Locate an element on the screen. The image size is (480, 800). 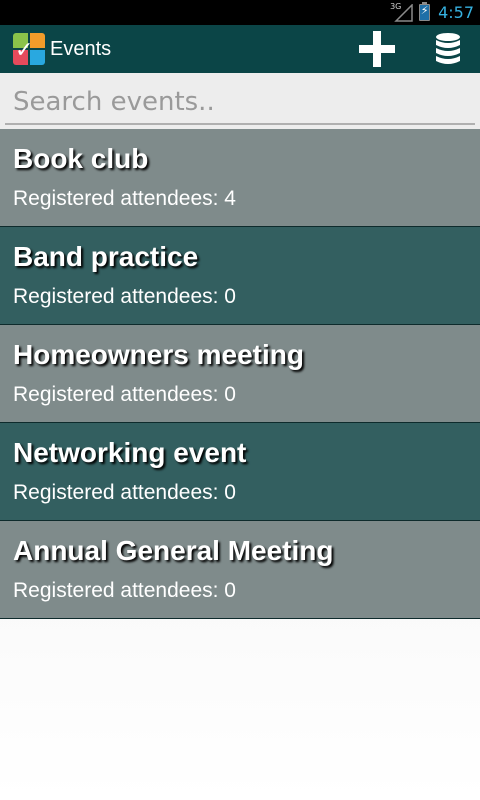
database-icon is located at coordinates (448, 48).